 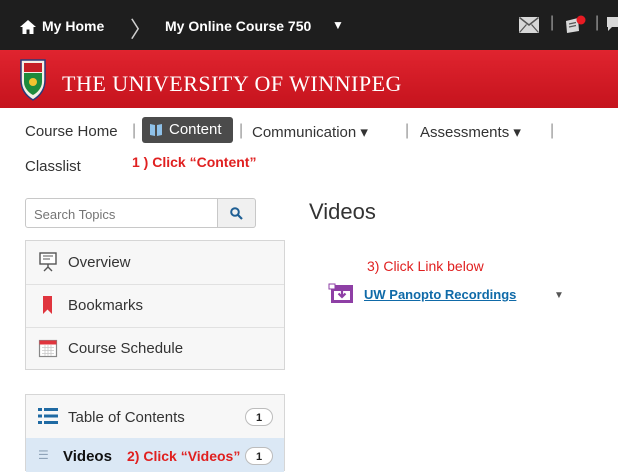 I want to click on uw-panopto-recordings-link: UW Panopto Recordings, so click(x=440, y=294).